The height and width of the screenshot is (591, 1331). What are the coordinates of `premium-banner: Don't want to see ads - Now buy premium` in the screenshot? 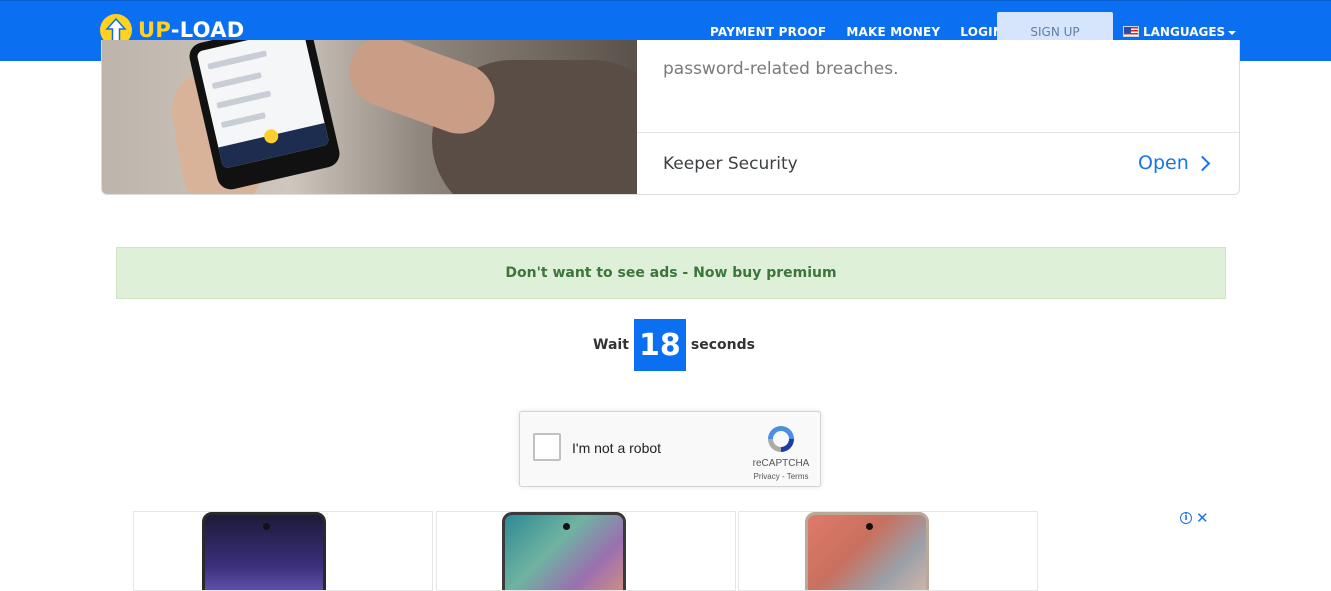 It's located at (671, 273).